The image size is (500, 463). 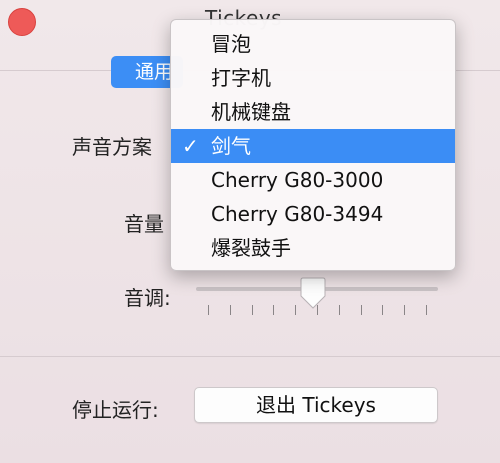 What do you see at coordinates (313, 112) in the screenshot?
I see `menu-item-2: 机械键盘` at bounding box center [313, 112].